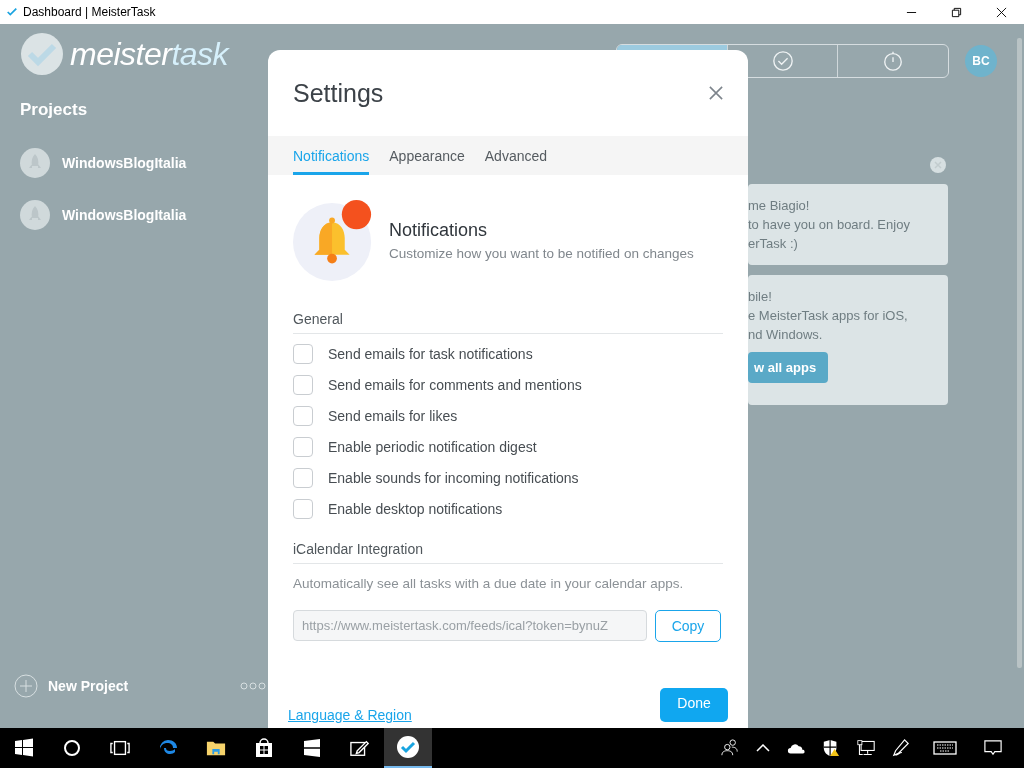  I want to click on notification-icon, so click(993, 748).